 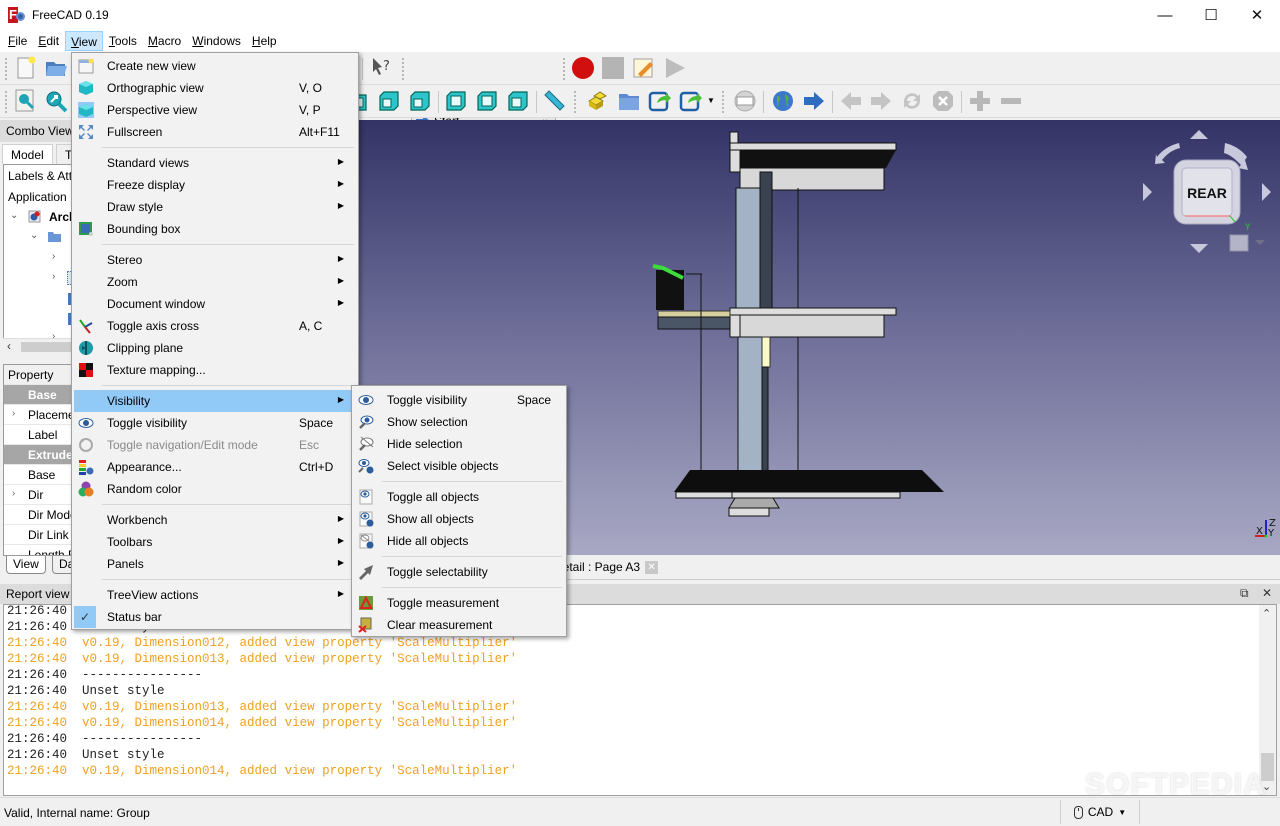 I want to click on menu-item-clipping-plane: Clipping plane, so click(x=215, y=348).